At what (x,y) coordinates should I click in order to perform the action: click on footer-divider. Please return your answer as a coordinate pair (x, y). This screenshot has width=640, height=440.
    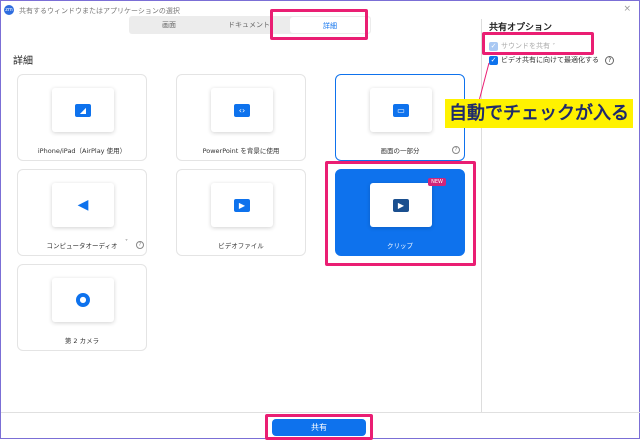
    Looking at the image, I should click on (320, 412).